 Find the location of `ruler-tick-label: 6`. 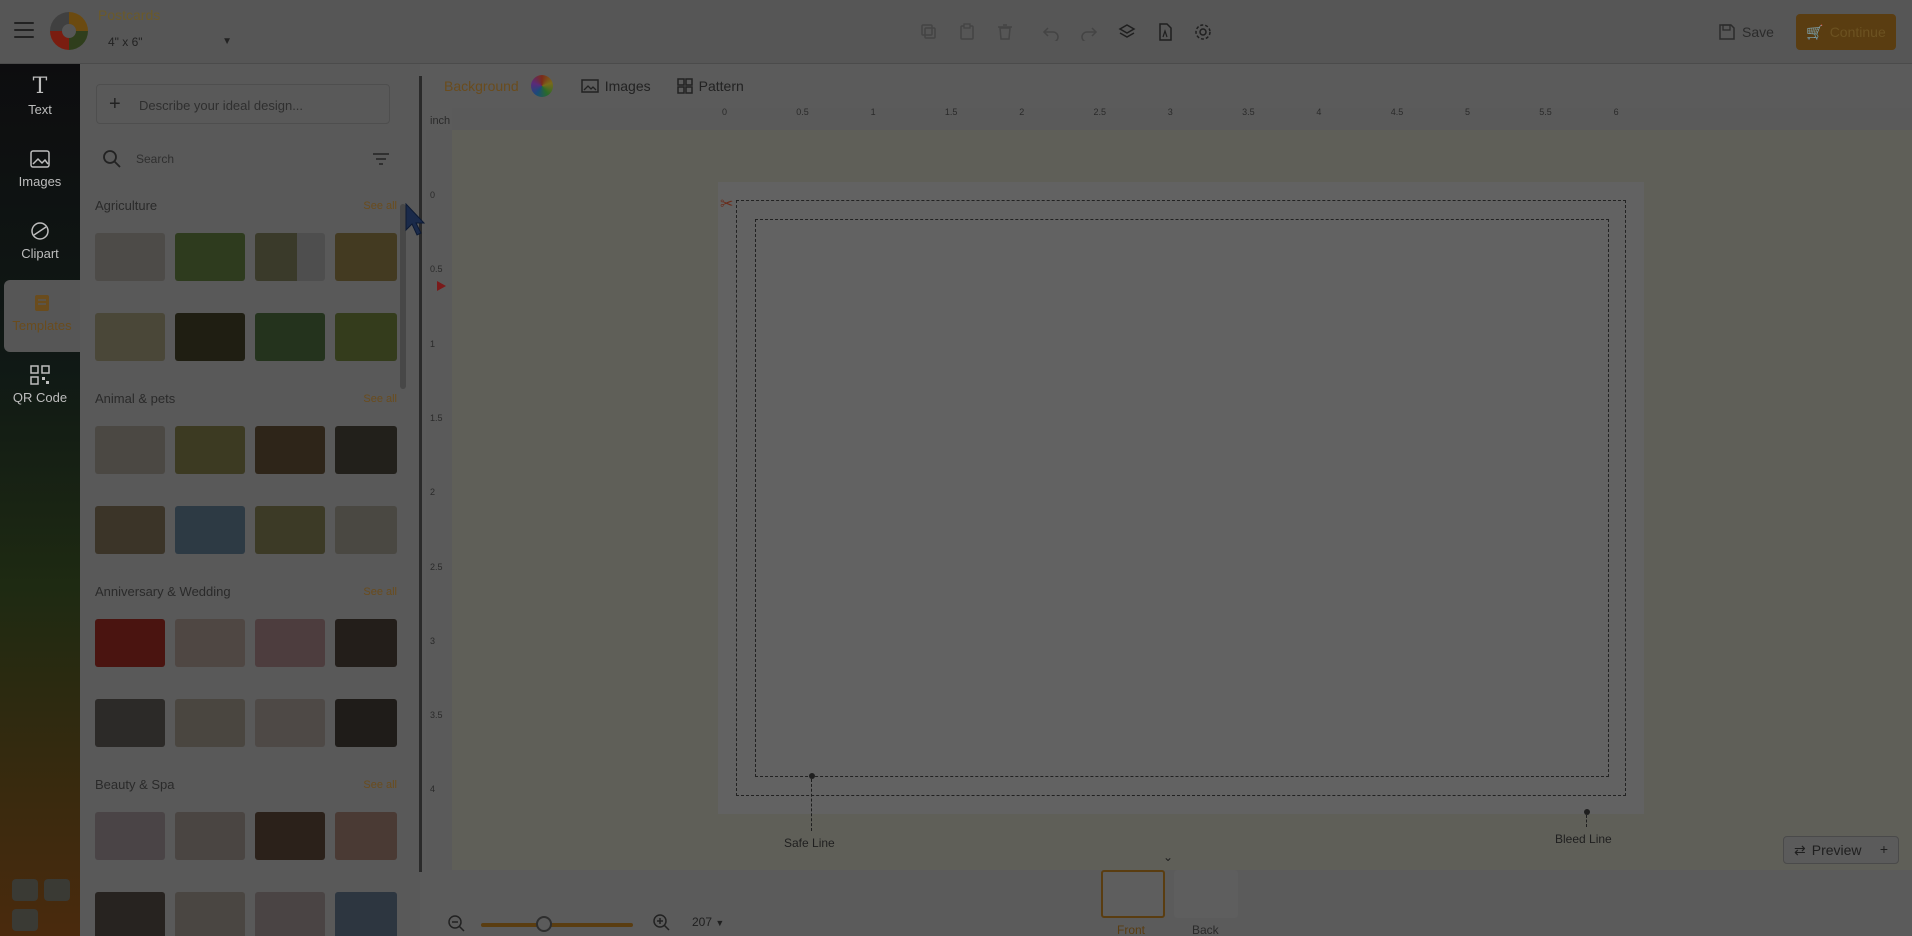

ruler-tick-label: 6 is located at coordinates (1616, 112).